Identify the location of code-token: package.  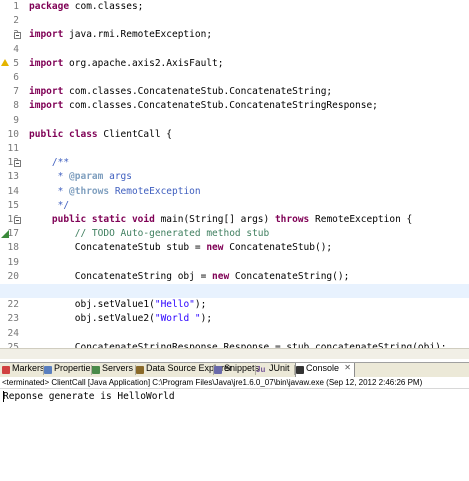
(49, 6).